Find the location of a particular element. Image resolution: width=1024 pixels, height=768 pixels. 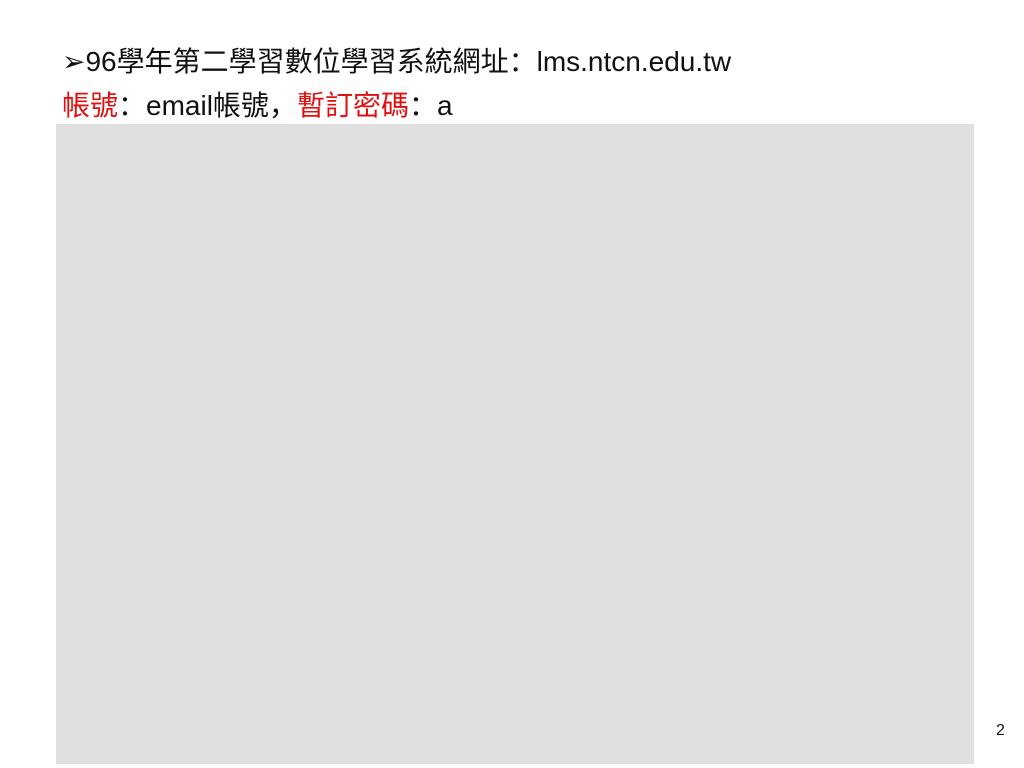

slide-number: 2 is located at coordinates (1000, 730).